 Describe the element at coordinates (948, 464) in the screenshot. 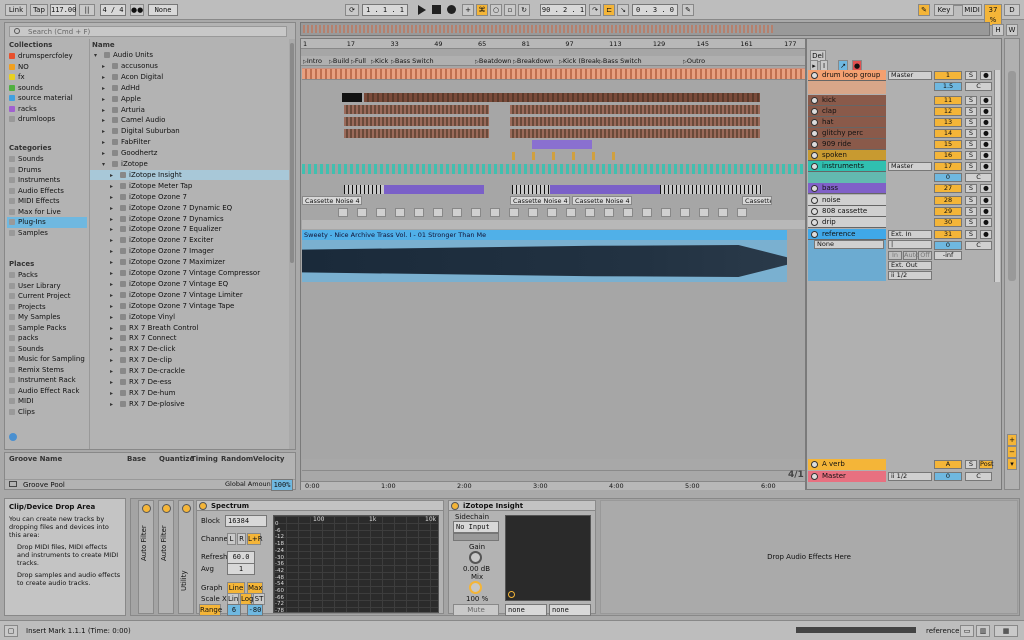

I see `return-letter-button: A` at that location.